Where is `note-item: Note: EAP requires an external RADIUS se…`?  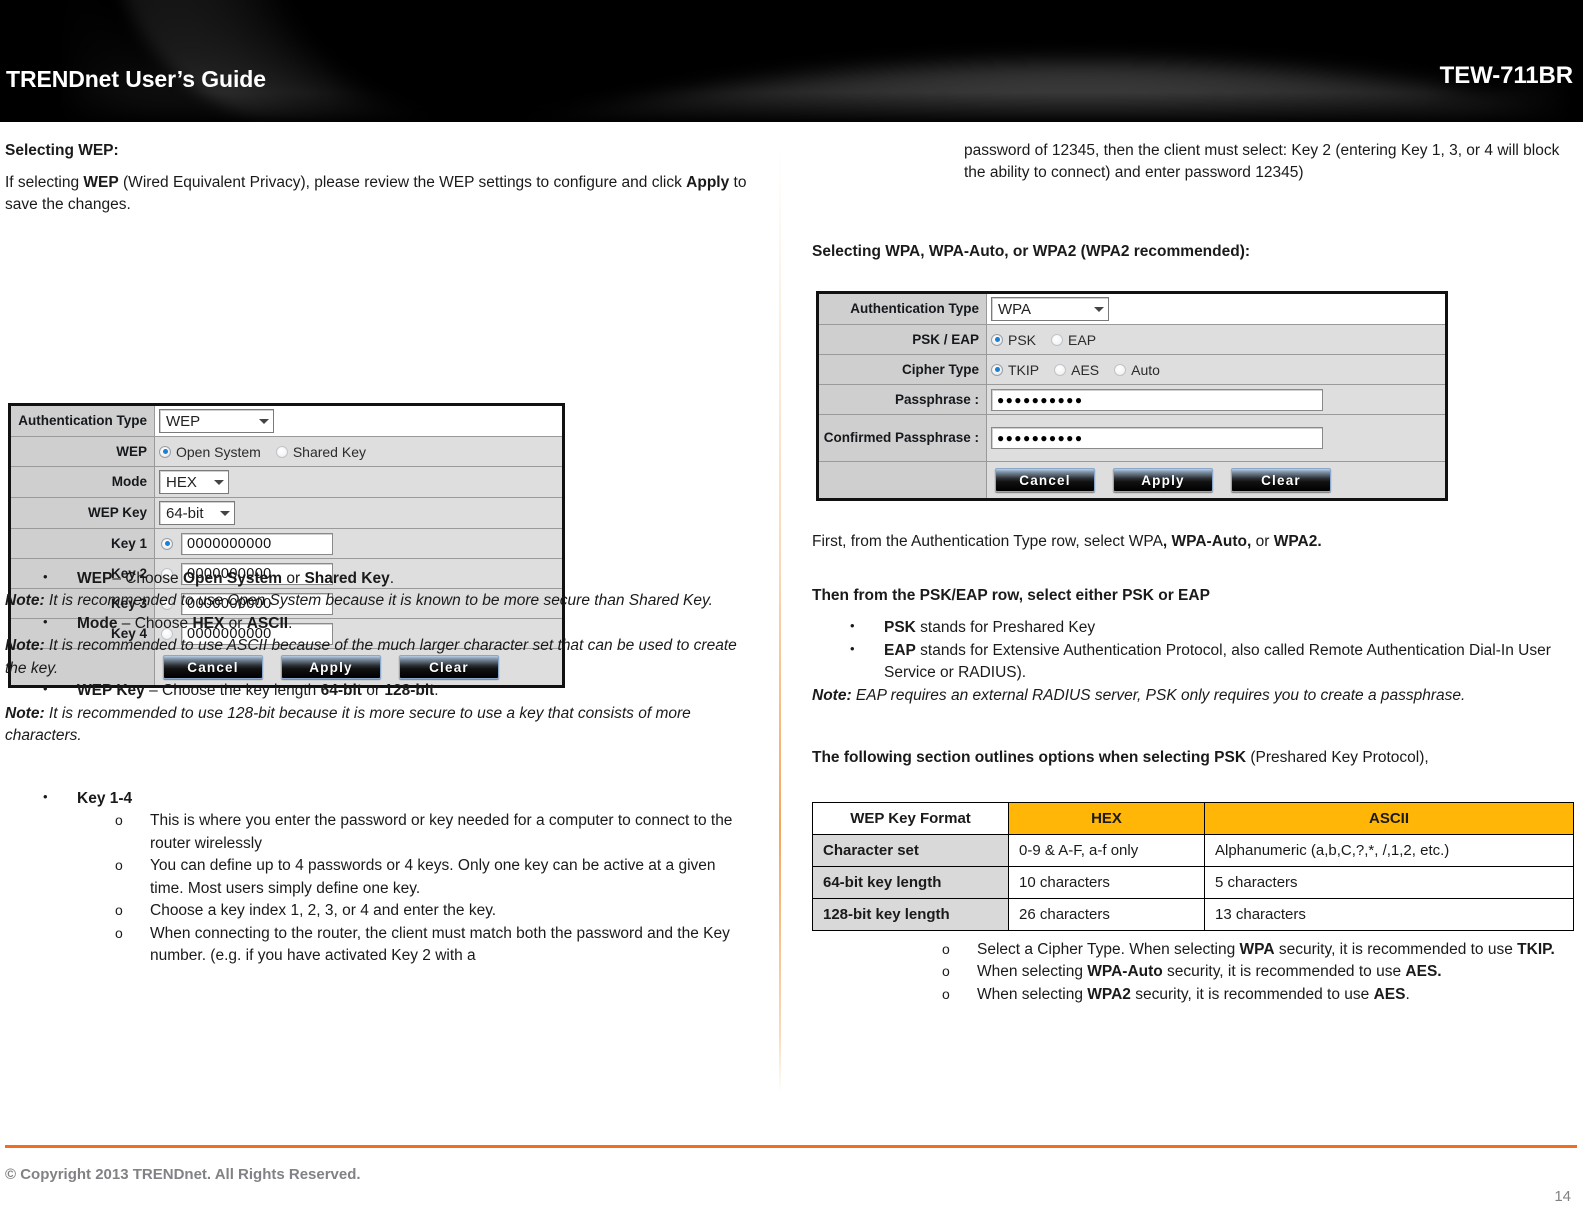 note-item: Note: EAP requires an external RADIUS se… is located at coordinates (1195, 696).